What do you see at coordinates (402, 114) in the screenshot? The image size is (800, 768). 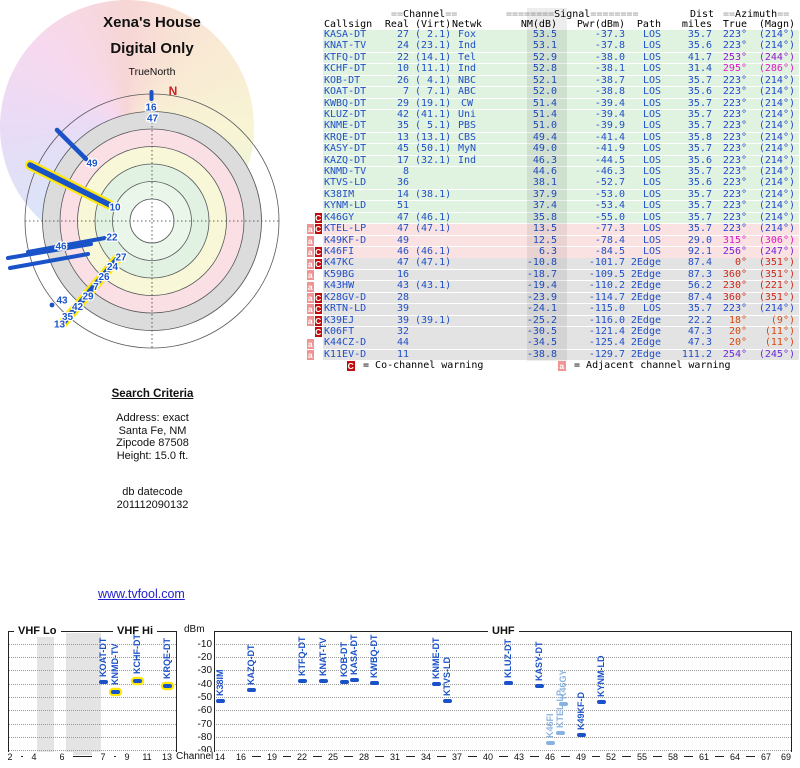 I see `cell-real: 42` at bounding box center [402, 114].